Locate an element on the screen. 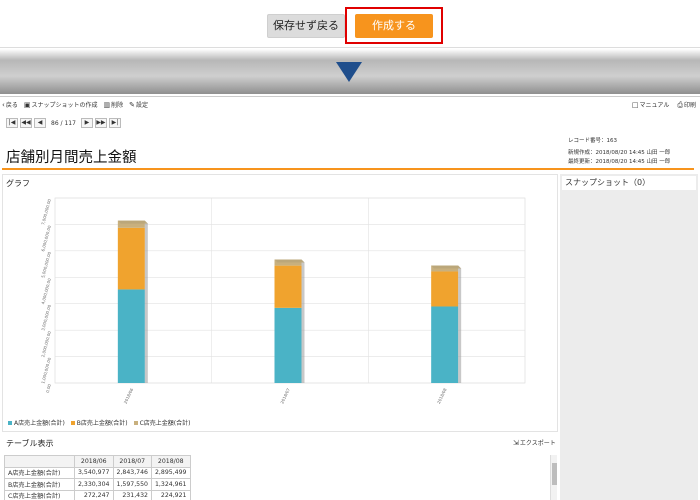  legend-item-b: B店売上金額(合計) is located at coordinates (99, 422).